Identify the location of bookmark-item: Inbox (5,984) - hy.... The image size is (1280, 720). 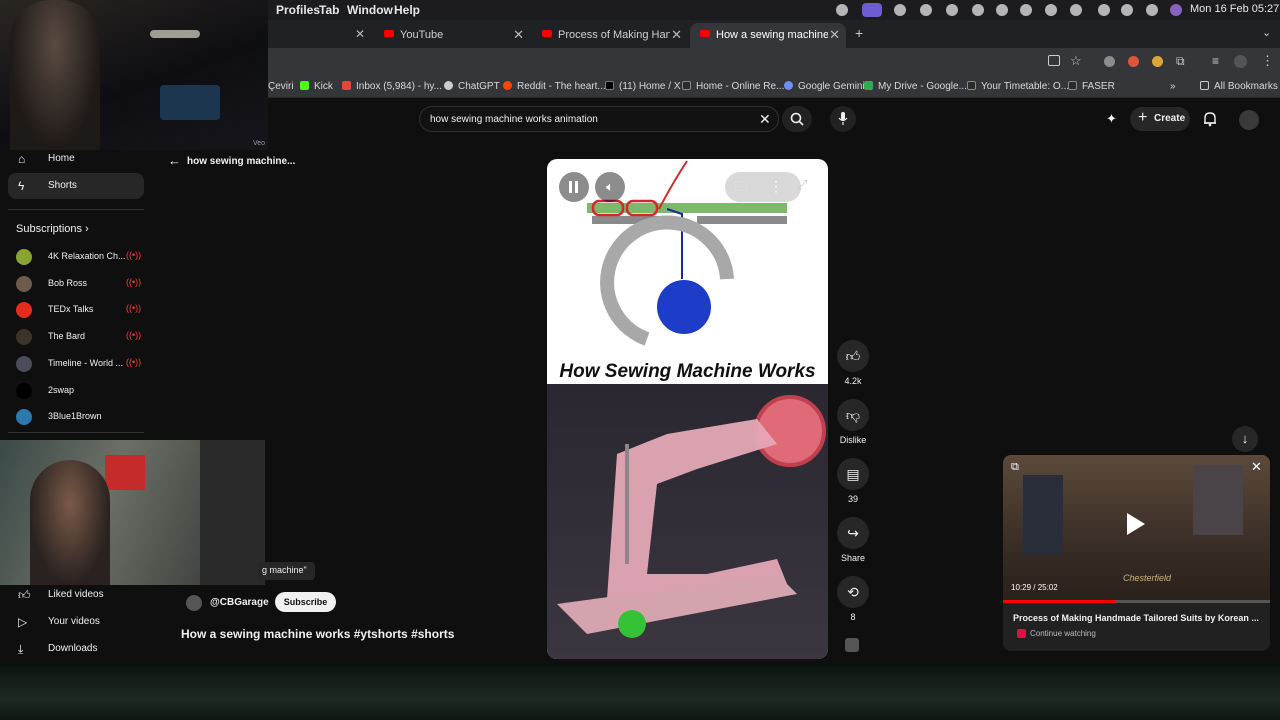
(392, 86).